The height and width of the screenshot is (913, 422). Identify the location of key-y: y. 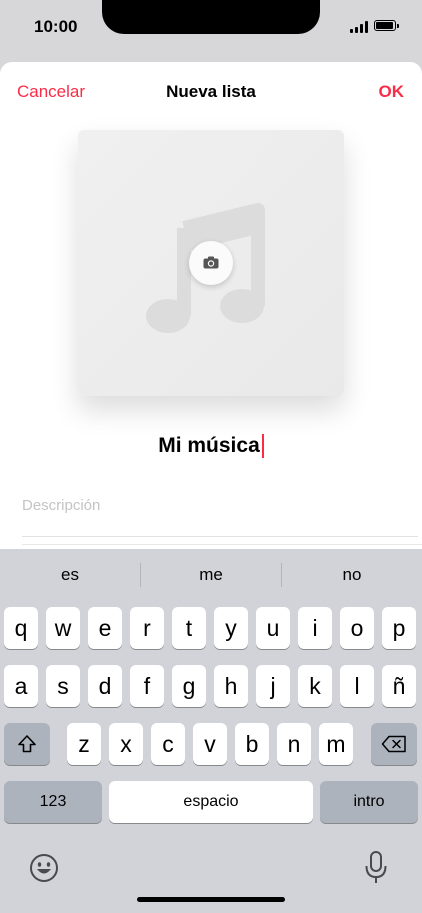
(231, 628).